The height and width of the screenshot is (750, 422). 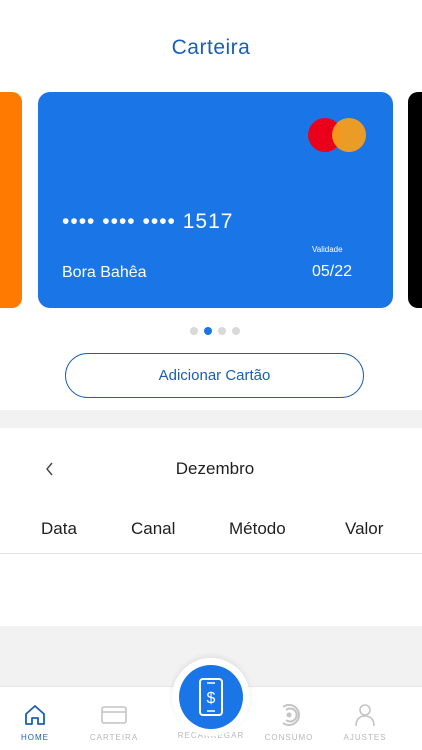 What do you see at coordinates (11, 200) in the screenshot?
I see `previous-card-peek` at bounding box center [11, 200].